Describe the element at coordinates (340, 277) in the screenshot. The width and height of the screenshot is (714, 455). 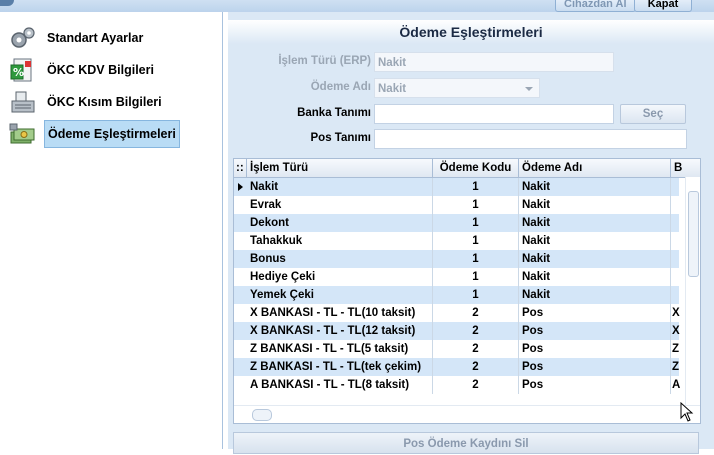
I see `cell-islem-turu: Hediye Çeki` at that location.